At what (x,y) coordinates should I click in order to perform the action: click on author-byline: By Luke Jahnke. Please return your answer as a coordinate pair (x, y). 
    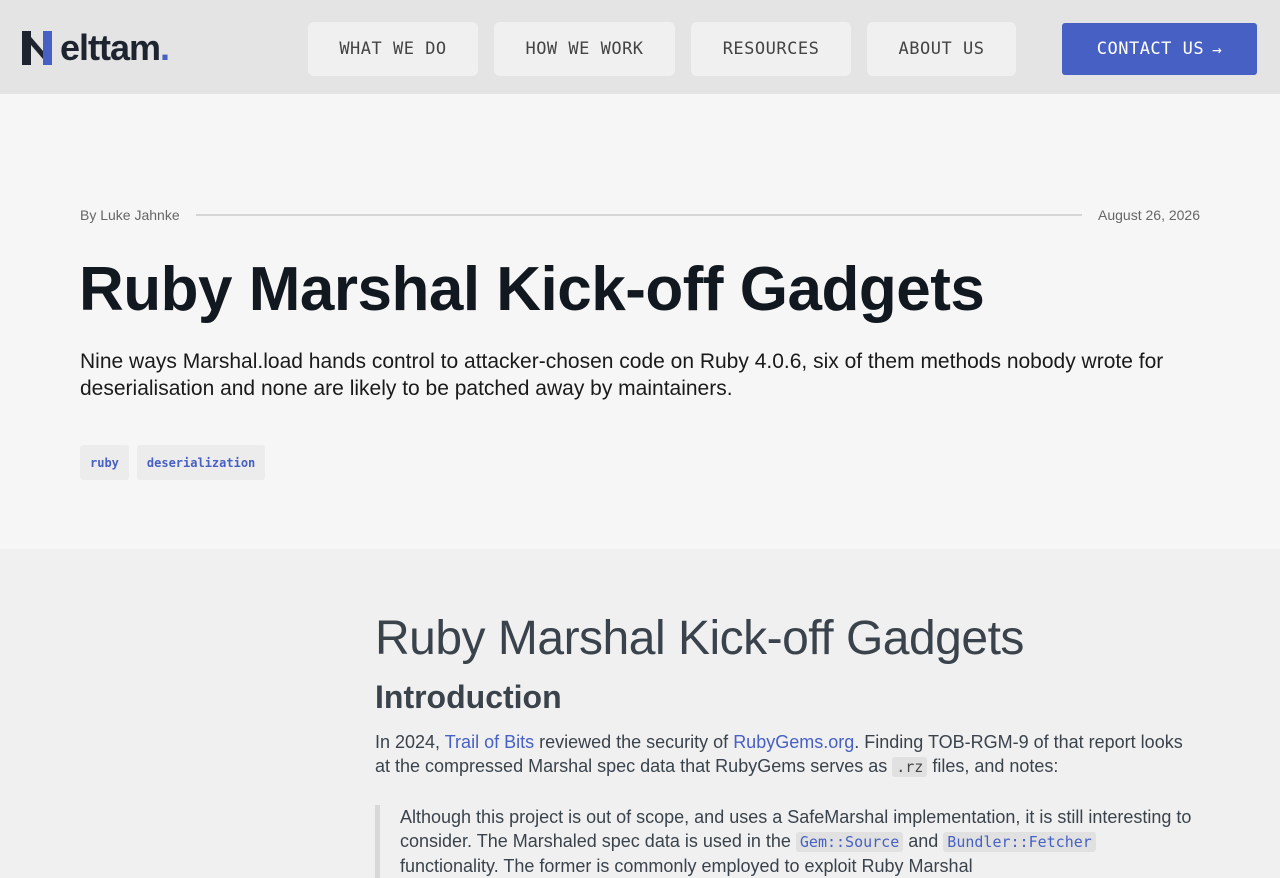
    Looking at the image, I should click on (130, 215).